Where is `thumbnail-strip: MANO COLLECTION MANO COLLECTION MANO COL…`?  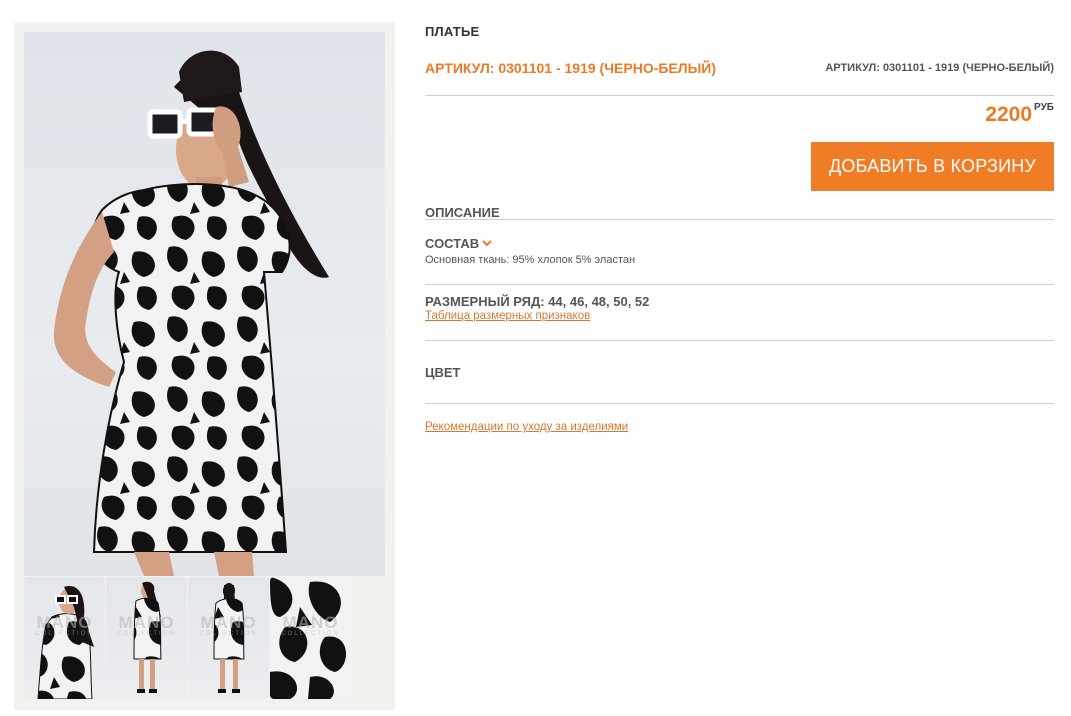 thumbnail-strip: MANO COLLECTION MANO COLLECTION MANO COL… is located at coordinates (204, 638).